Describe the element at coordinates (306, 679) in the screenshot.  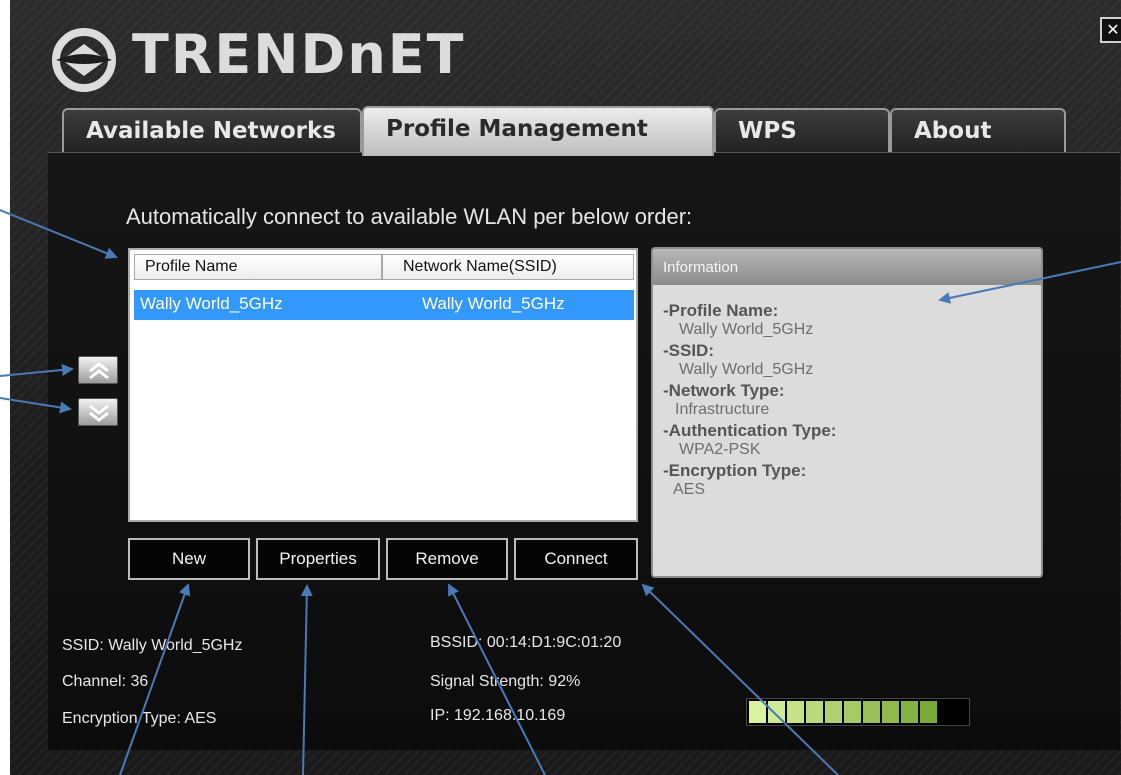
I see `annotation-arrow-properties` at that location.